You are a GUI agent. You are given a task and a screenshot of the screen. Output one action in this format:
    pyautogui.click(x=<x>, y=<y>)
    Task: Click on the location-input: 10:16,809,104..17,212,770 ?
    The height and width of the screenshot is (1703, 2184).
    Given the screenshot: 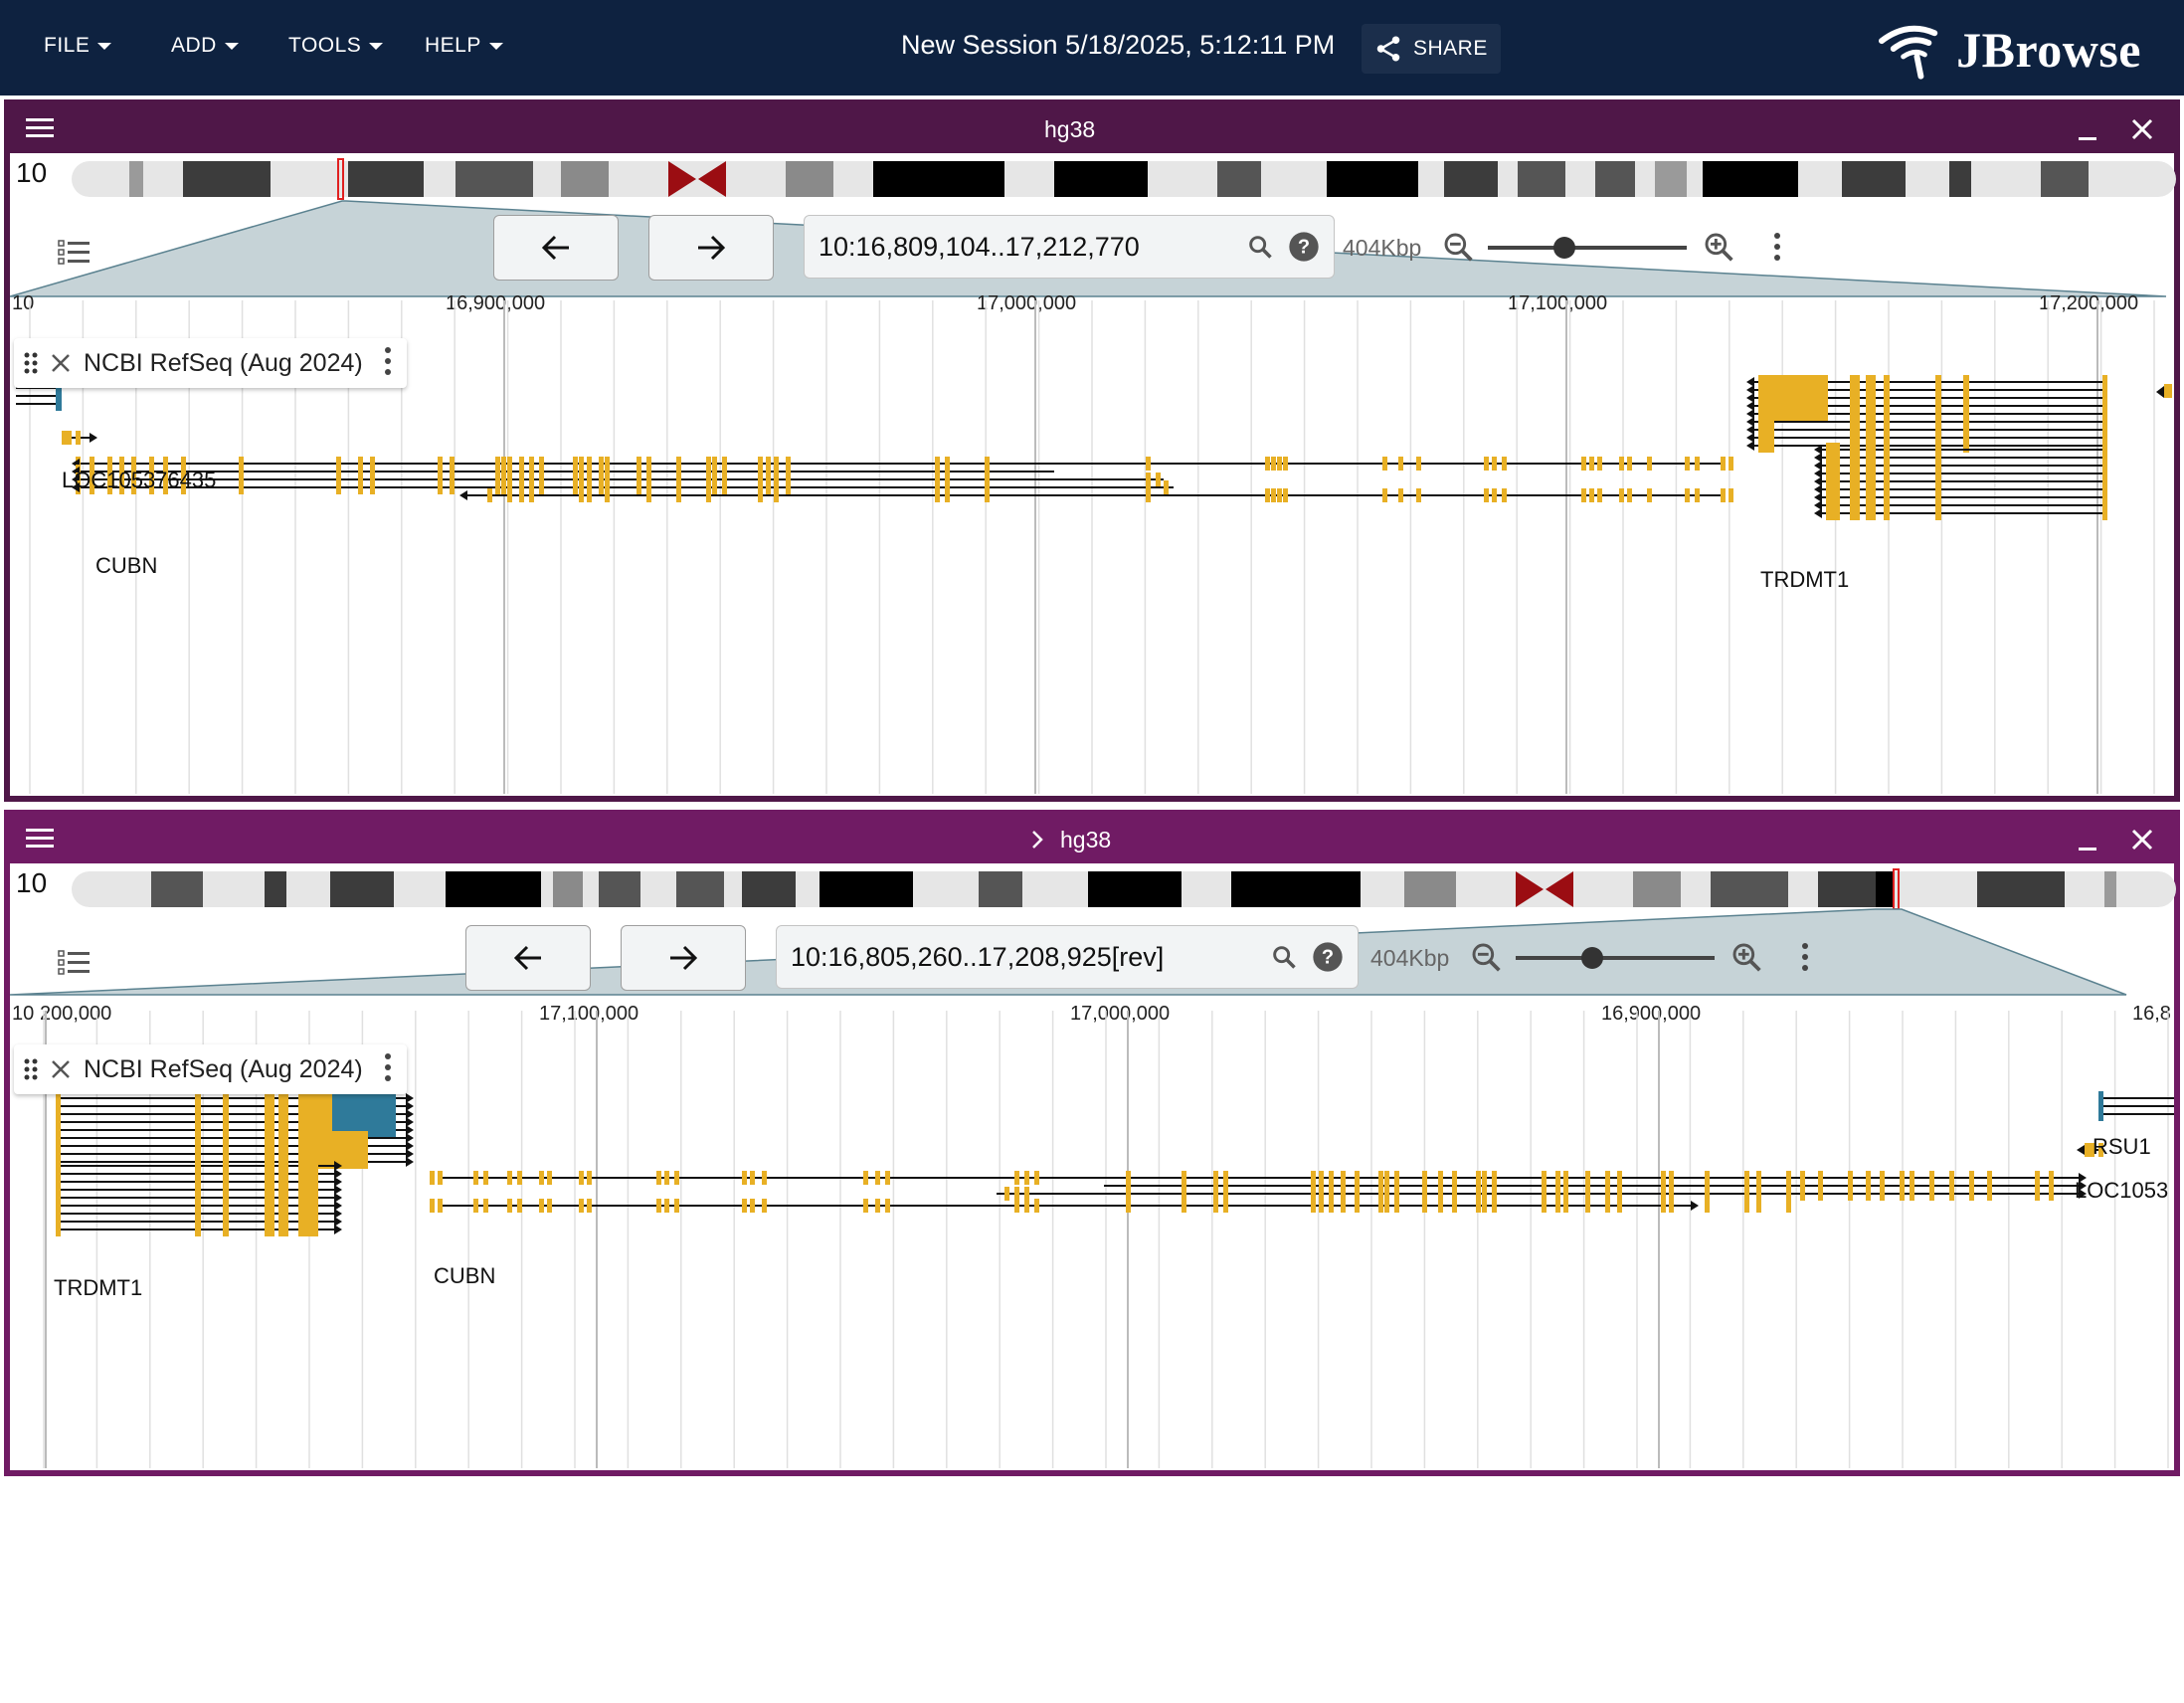 What is the action you would take?
    pyautogui.click(x=1069, y=247)
    